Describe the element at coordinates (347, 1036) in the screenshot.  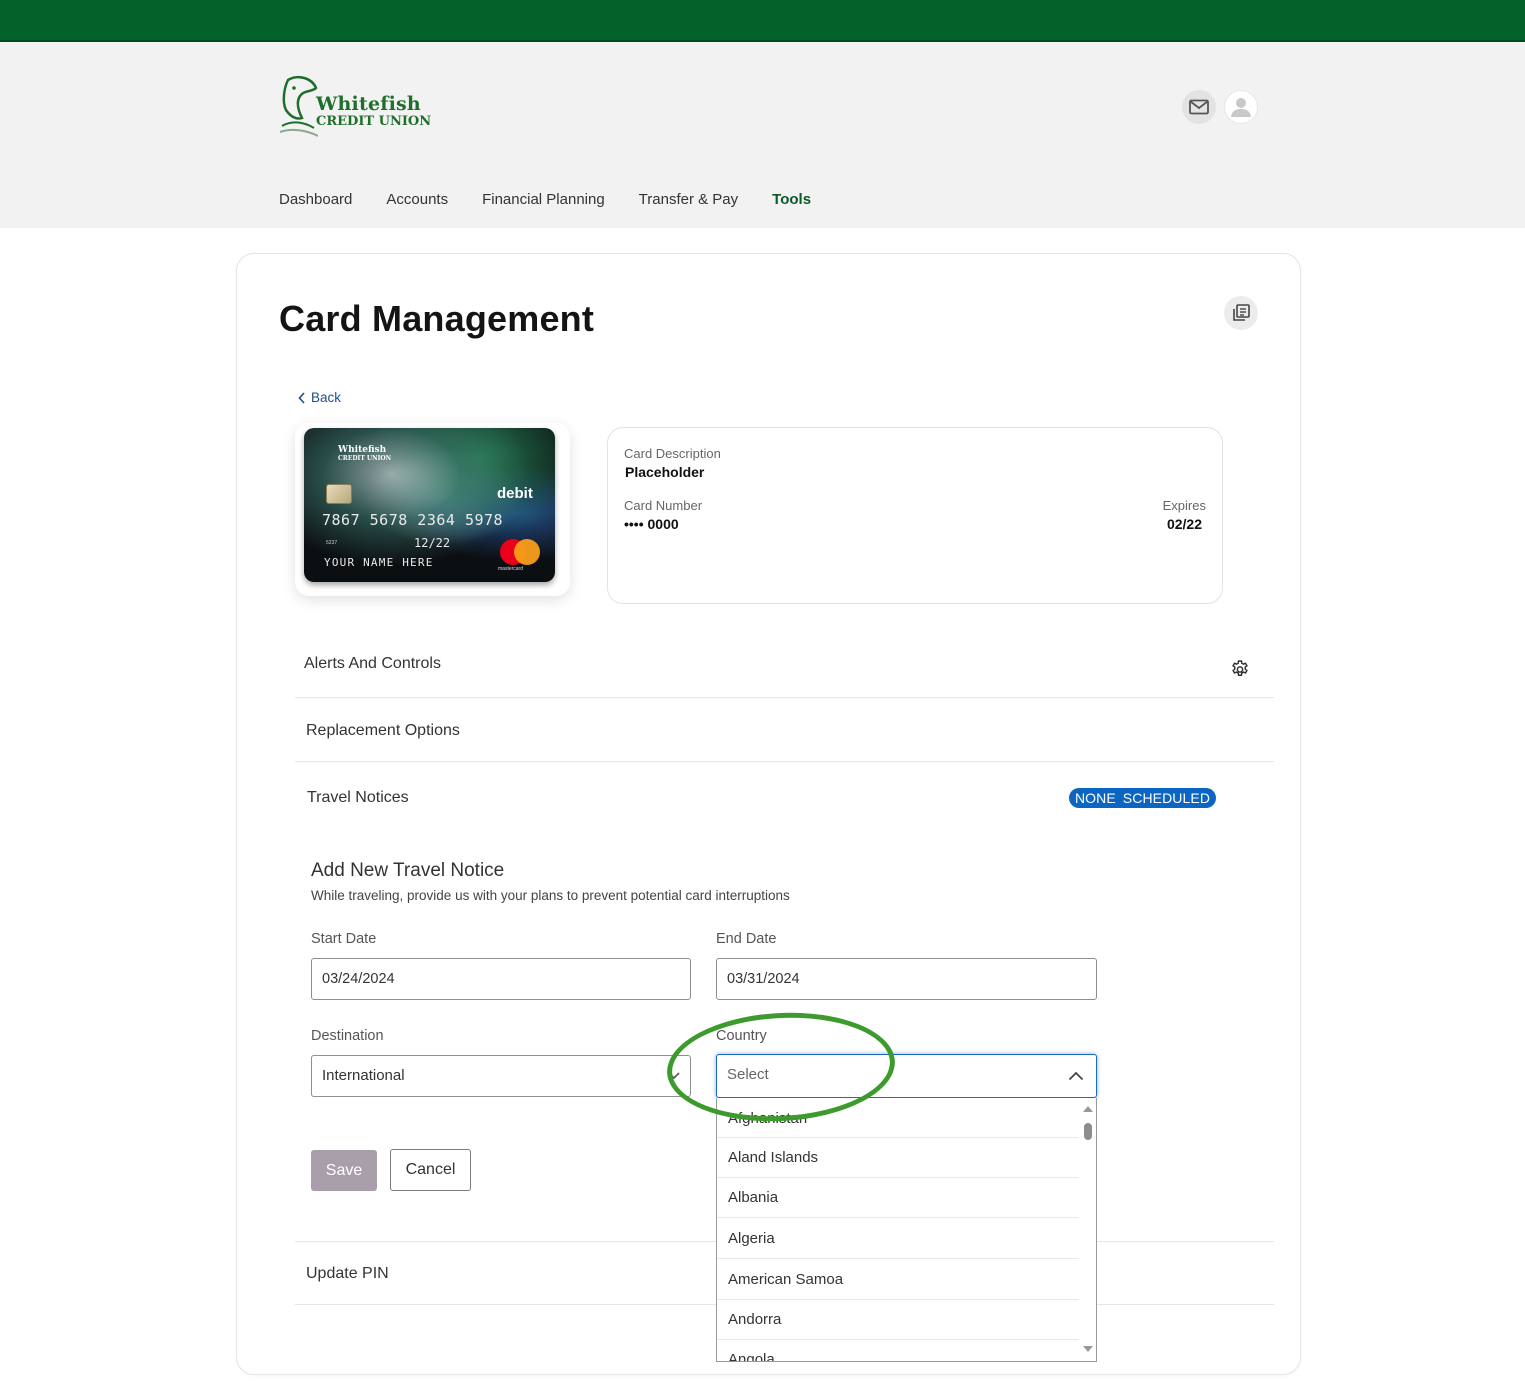
I see `destination-label: Destination` at that location.